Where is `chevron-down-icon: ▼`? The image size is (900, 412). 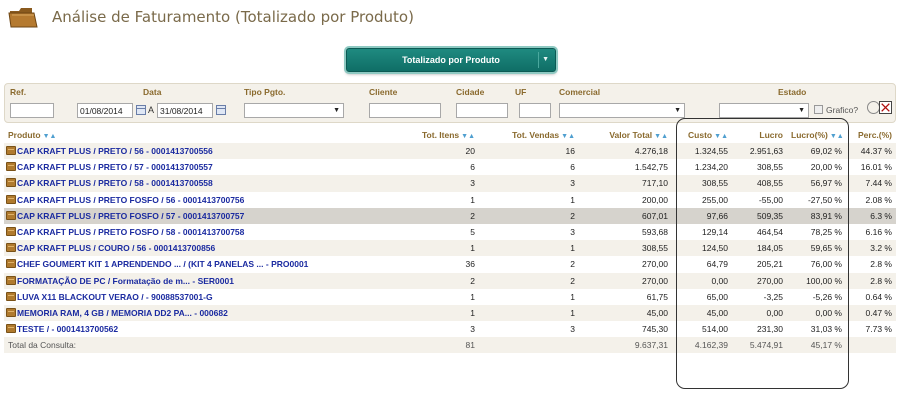
chevron-down-icon: ▼ is located at coordinates (545, 59).